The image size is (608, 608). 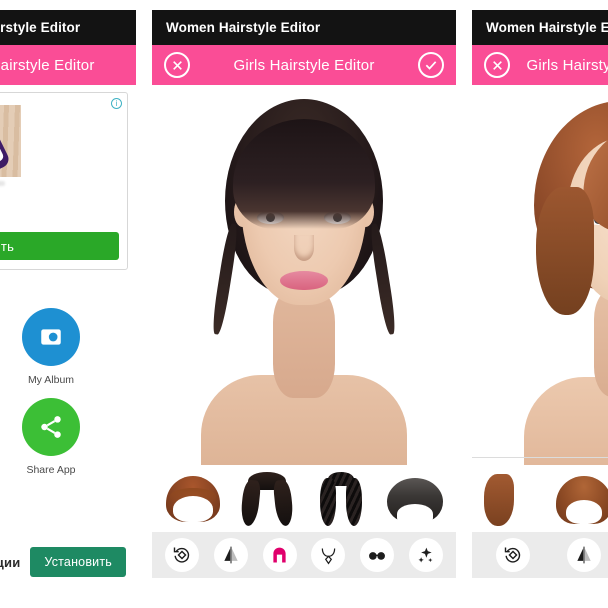 What do you see at coordinates (425, 555) in the screenshot?
I see `sparkle-effects-icon` at bounding box center [425, 555].